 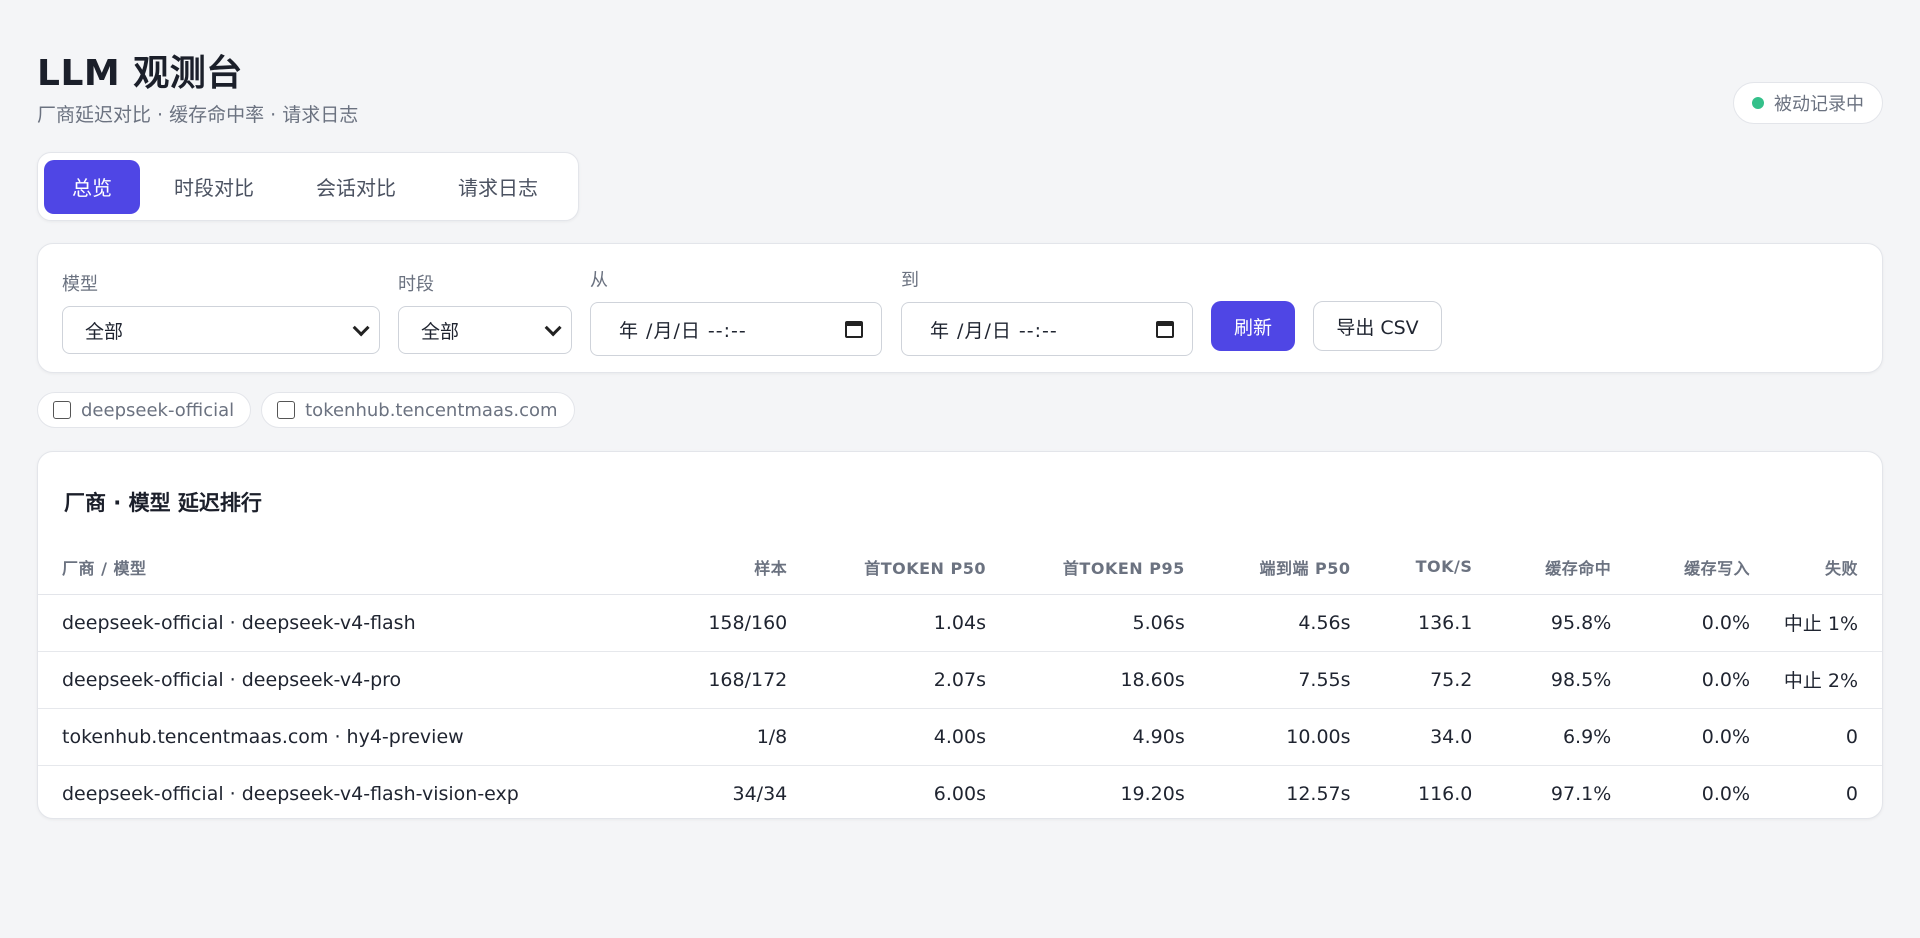 What do you see at coordinates (1152, 793) in the screenshot?
I see `table-cell: 19.20s` at bounding box center [1152, 793].